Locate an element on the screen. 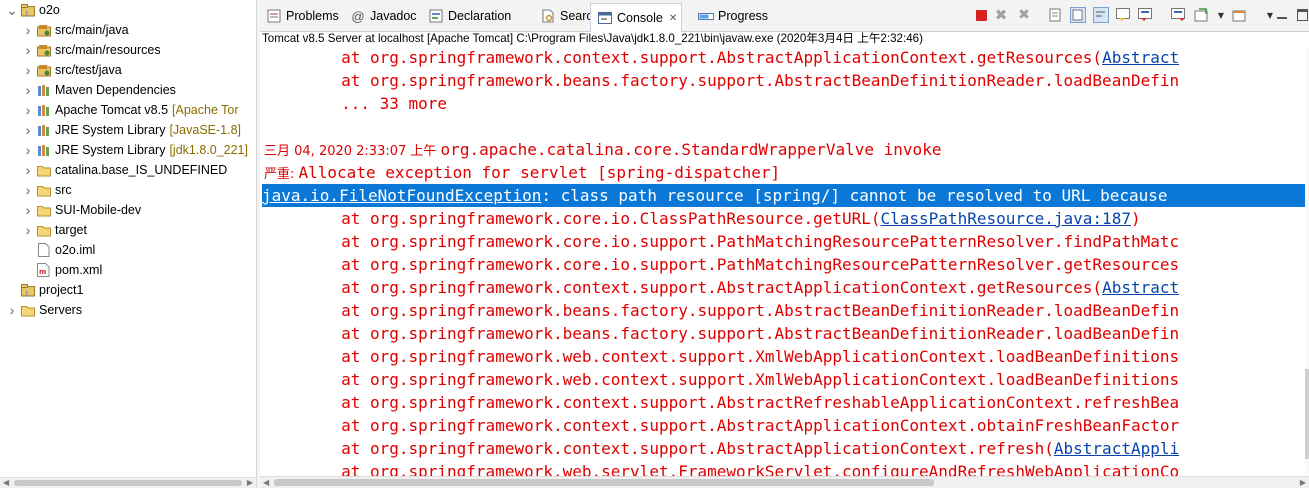 This screenshot has width=1309, height=488. log-prefix: 严重: is located at coordinates (281, 174).